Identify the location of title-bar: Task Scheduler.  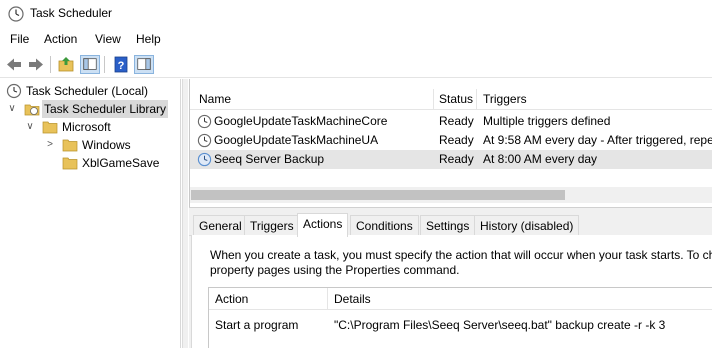
(356, 14).